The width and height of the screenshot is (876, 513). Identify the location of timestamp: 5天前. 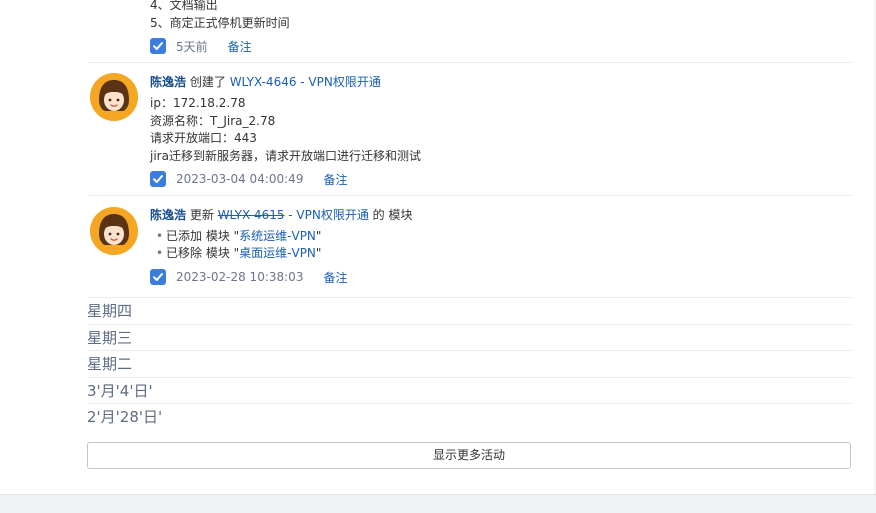
(192, 46).